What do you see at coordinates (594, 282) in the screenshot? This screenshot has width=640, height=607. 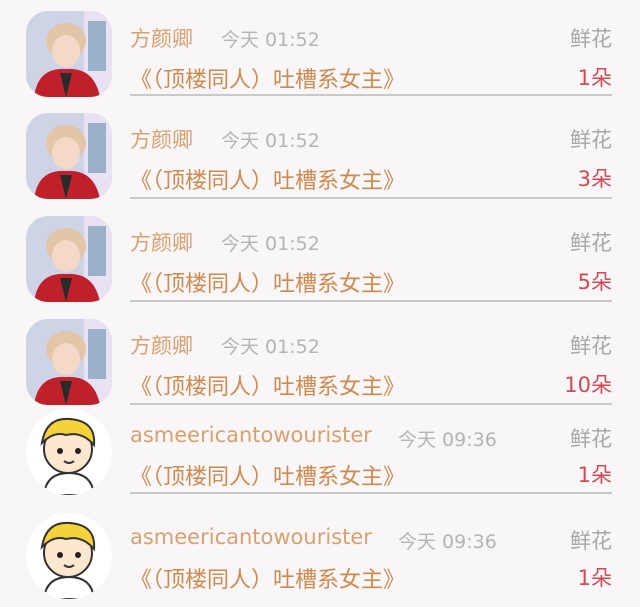 I see `gift-count: 5朵` at bounding box center [594, 282].